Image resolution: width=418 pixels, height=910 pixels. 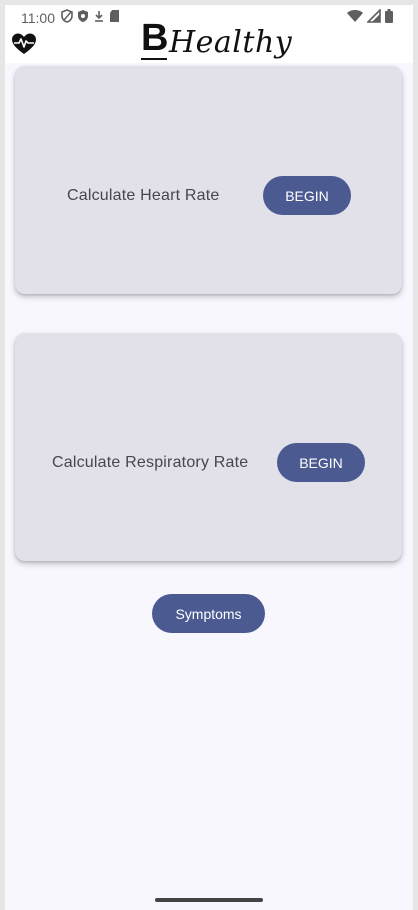 I want to click on heart-rate-begin-button: BEGIN, so click(x=307, y=195).